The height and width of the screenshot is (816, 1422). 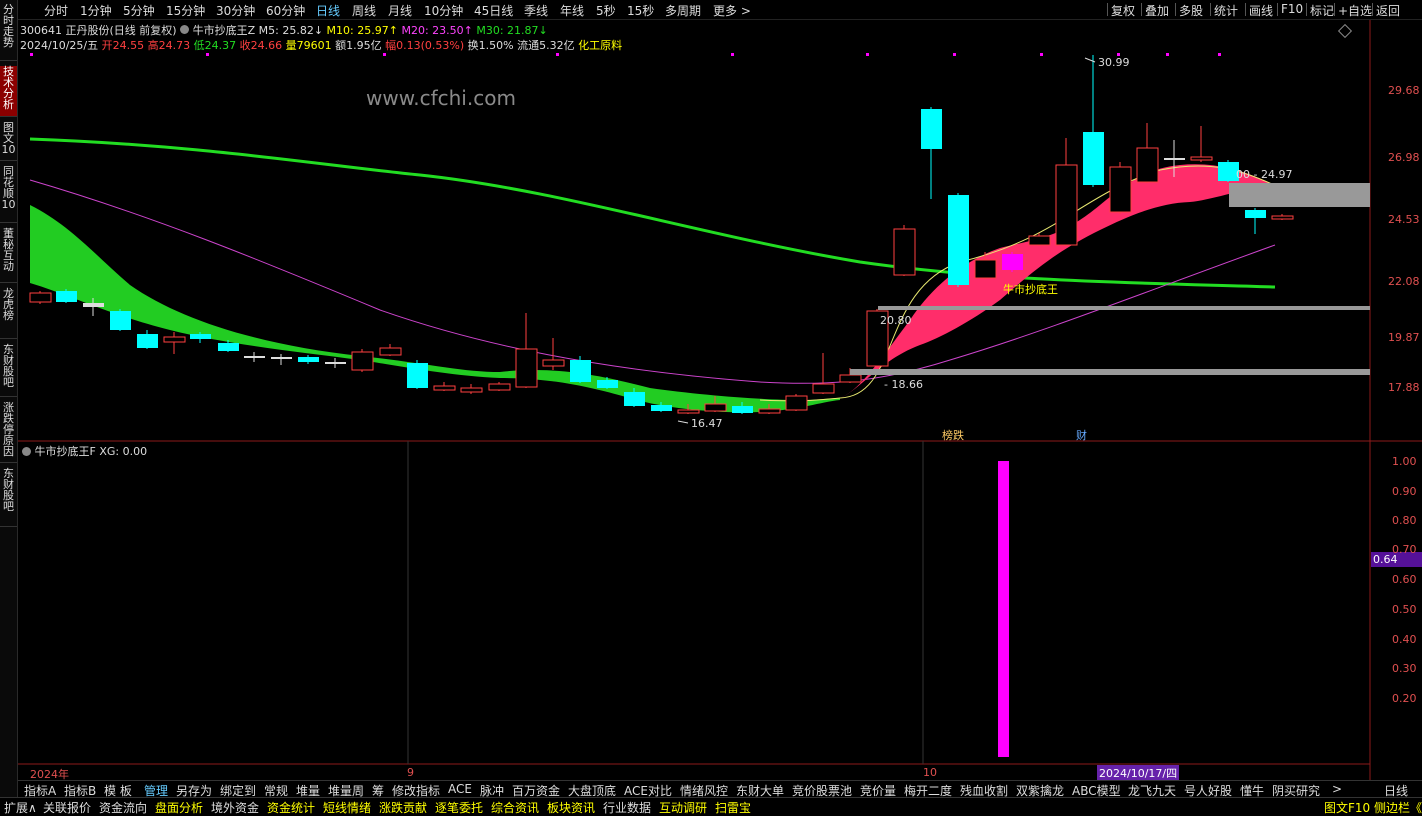 What do you see at coordinates (1404, 668) in the screenshot?
I see `sub-tick: 0.30` at bounding box center [1404, 668].